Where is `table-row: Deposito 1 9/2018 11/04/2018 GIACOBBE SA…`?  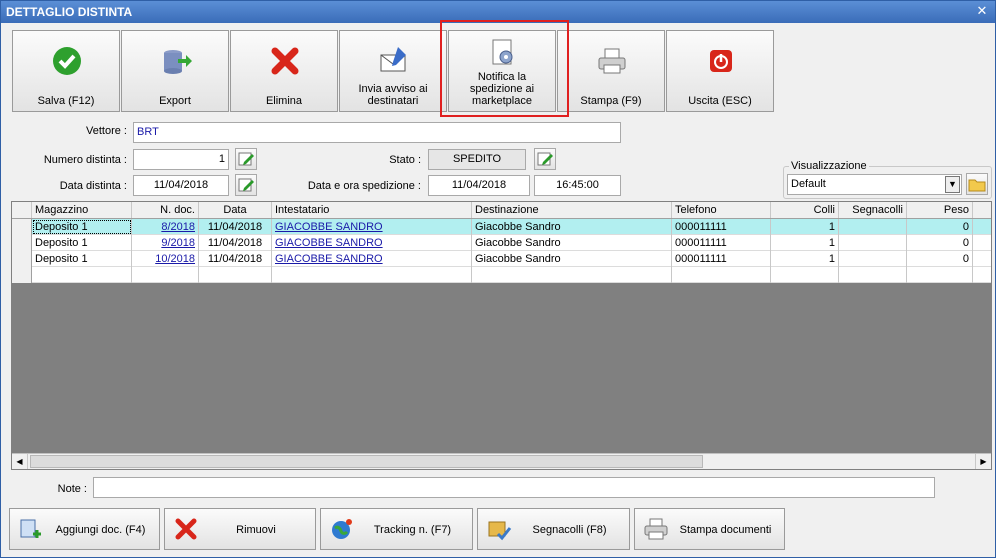
table-row: Deposito 1 9/2018 11/04/2018 GIACOBBE SA… is located at coordinates (501, 243).